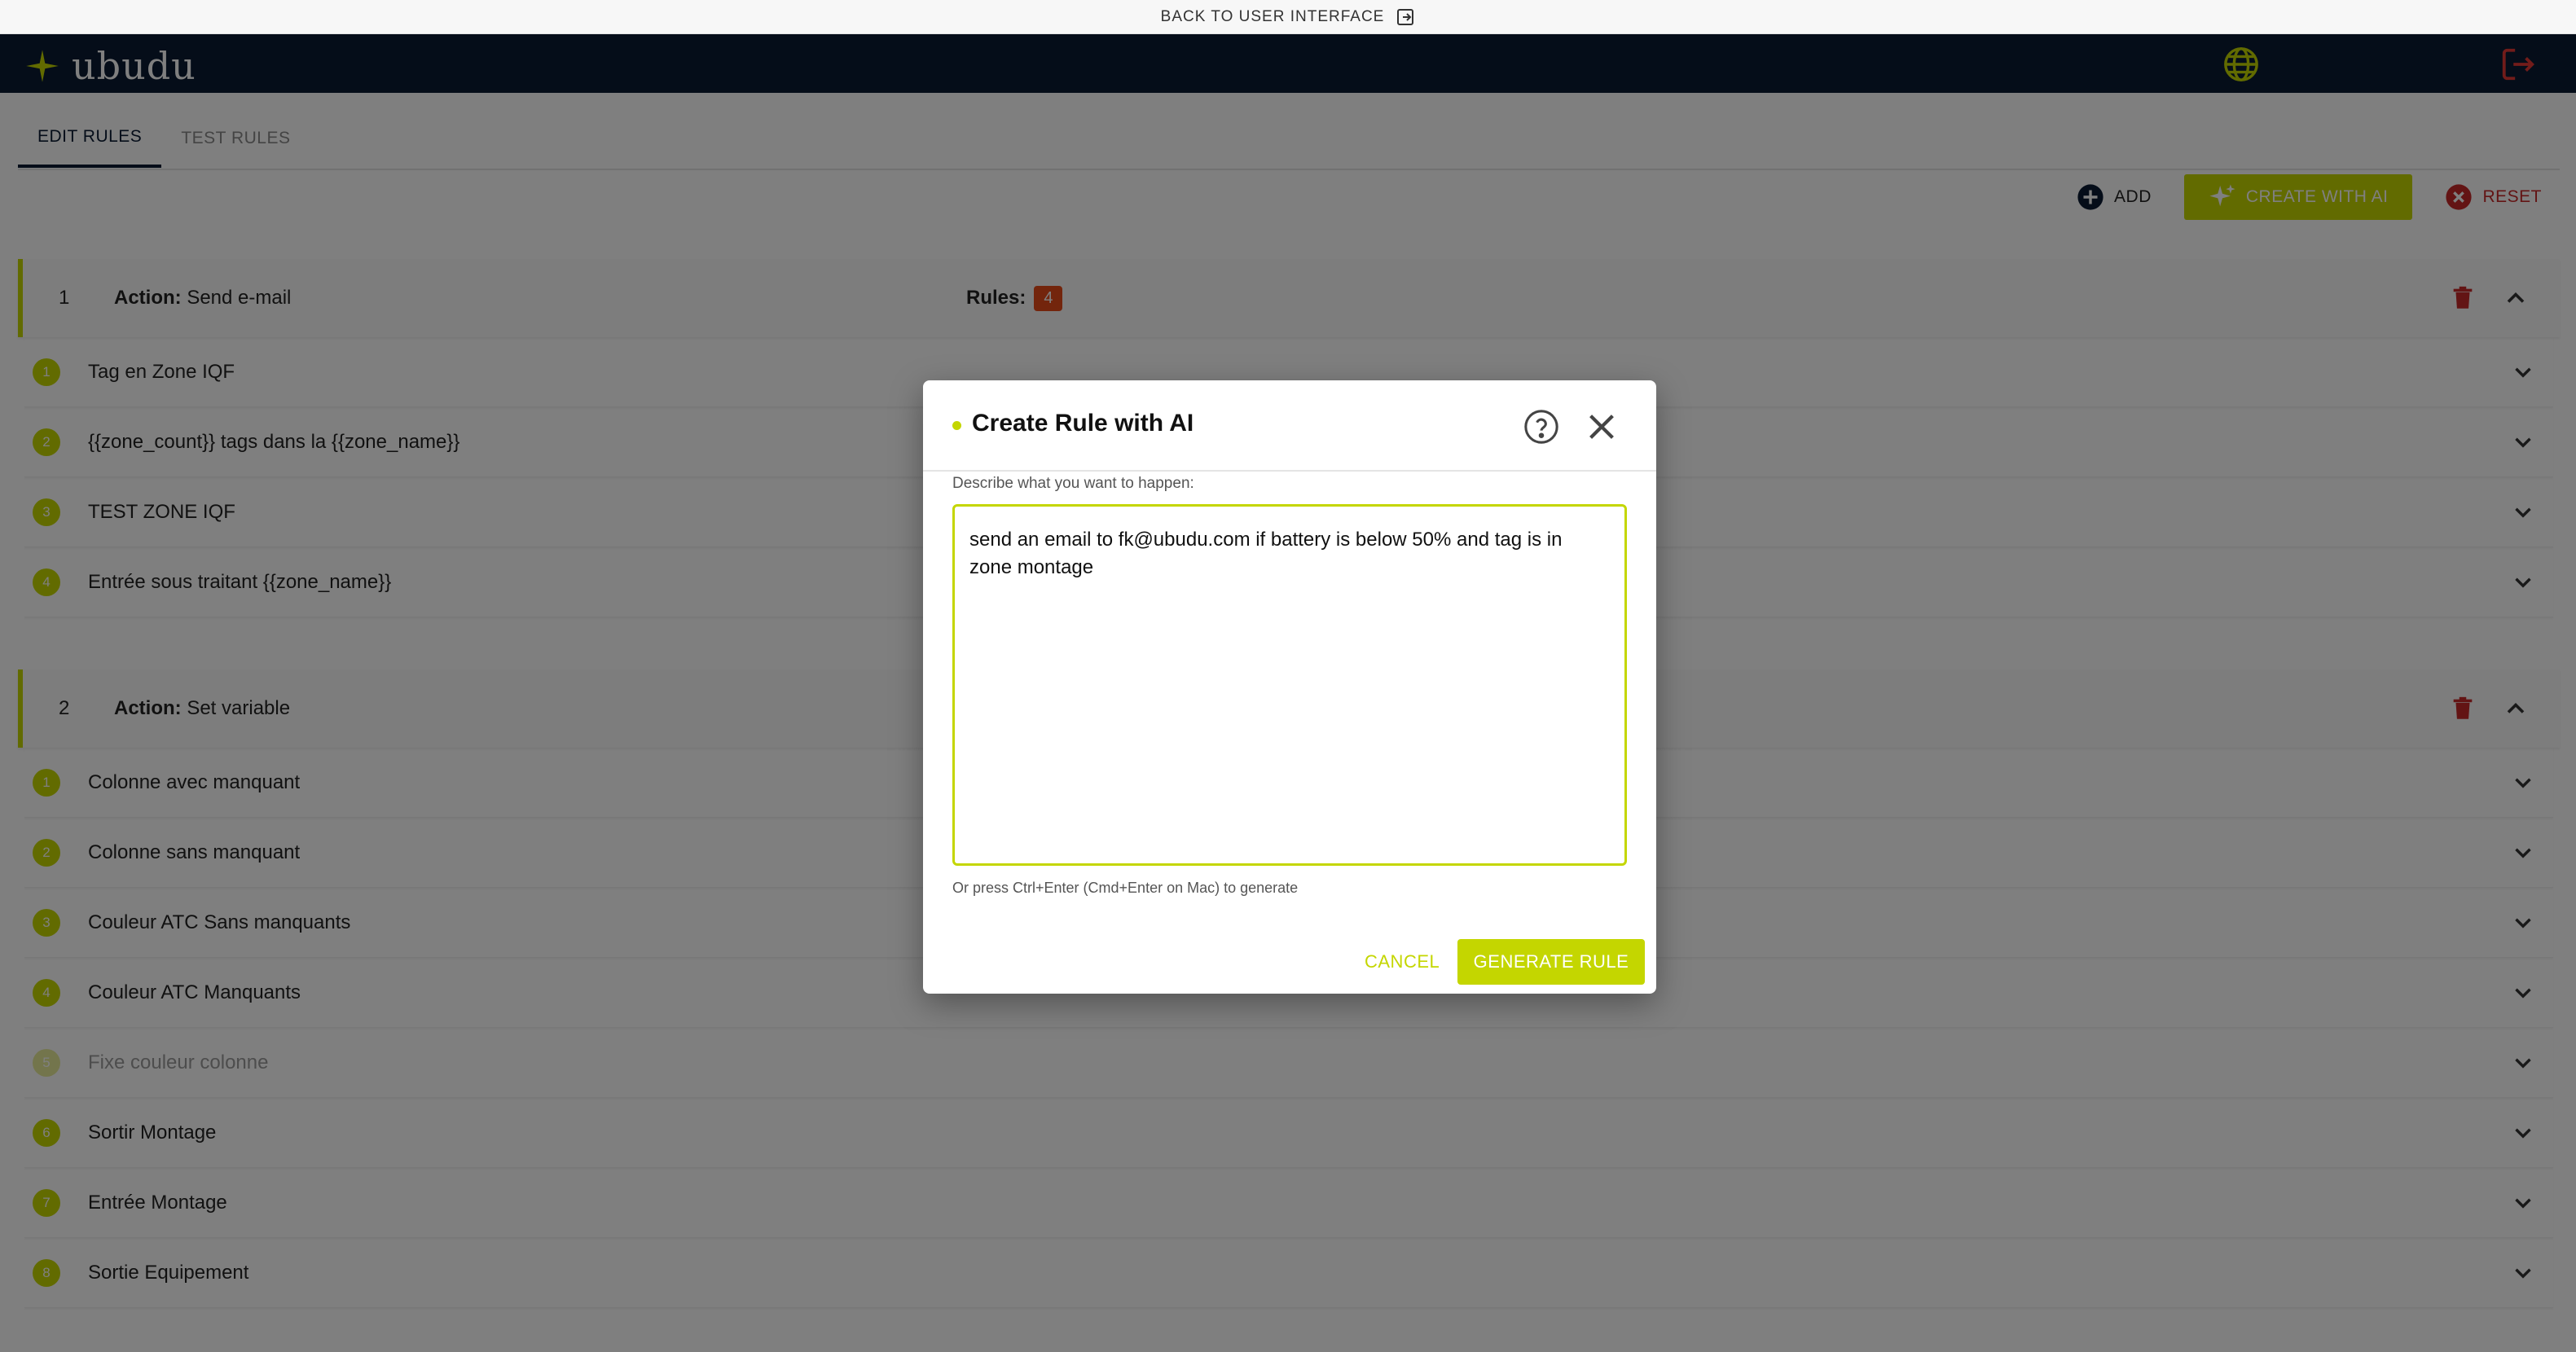 Image resolution: width=2576 pixels, height=1352 pixels. Describe the element at coordinates (1551, 962) in the screenshot. I see `generate-rule-button: GENERATE RULE` at that location.